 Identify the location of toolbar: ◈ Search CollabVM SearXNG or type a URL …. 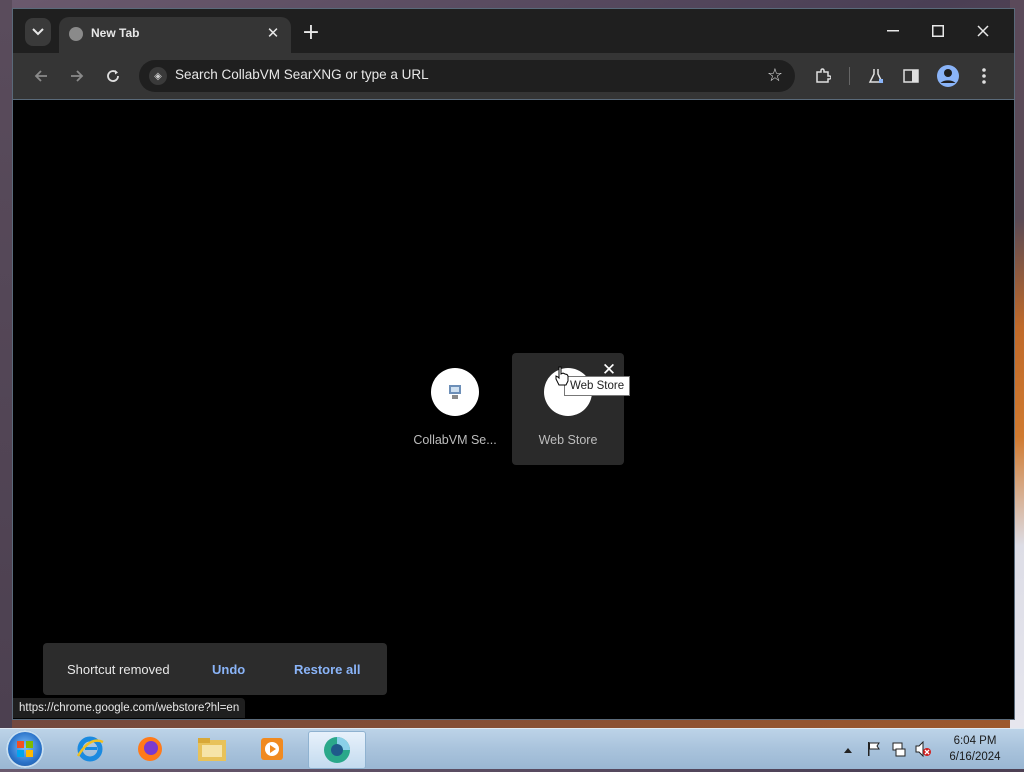
(513, 76).